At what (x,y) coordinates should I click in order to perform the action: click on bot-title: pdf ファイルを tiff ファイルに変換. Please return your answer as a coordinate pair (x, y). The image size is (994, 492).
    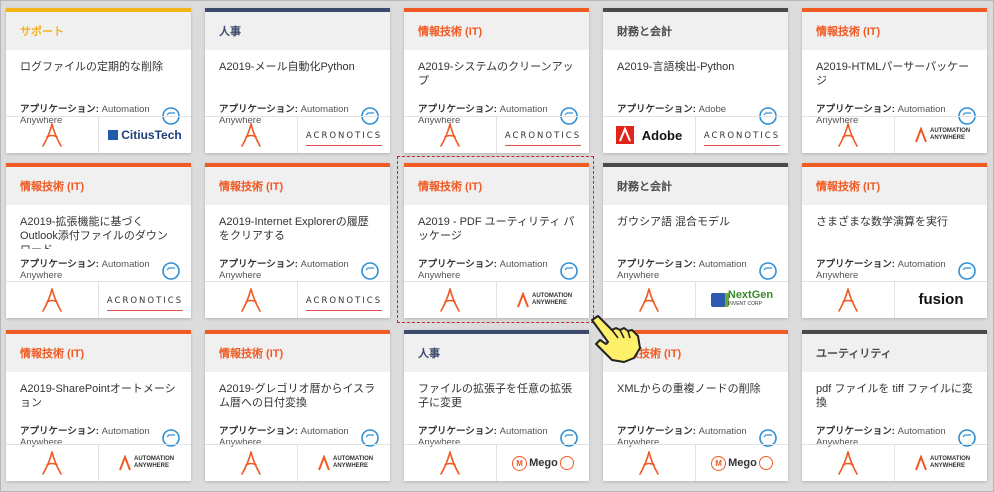
    Looking at the image, I should click on (894, 394).